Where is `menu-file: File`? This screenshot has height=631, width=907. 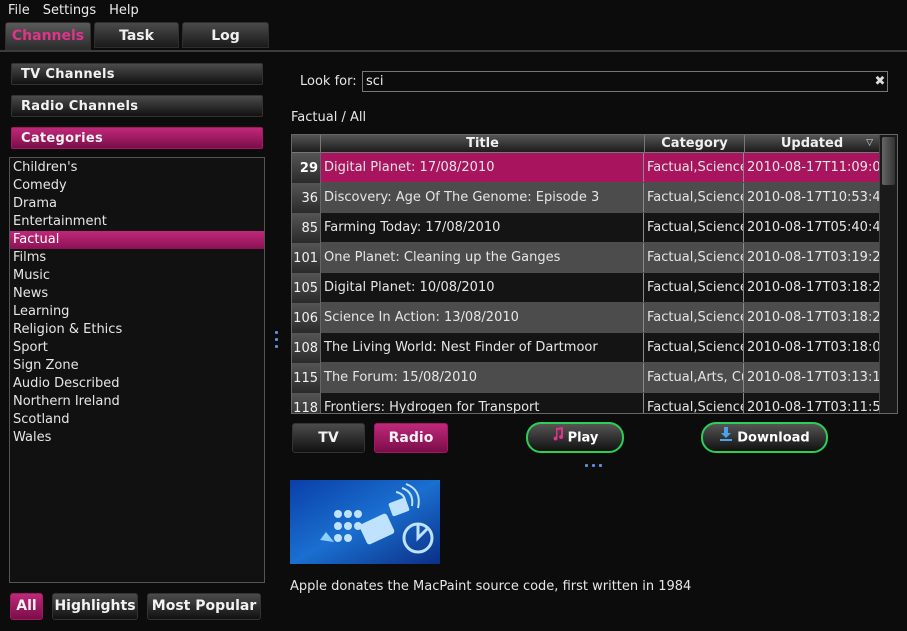
menu-file: File is located at coordinates (19, 10).